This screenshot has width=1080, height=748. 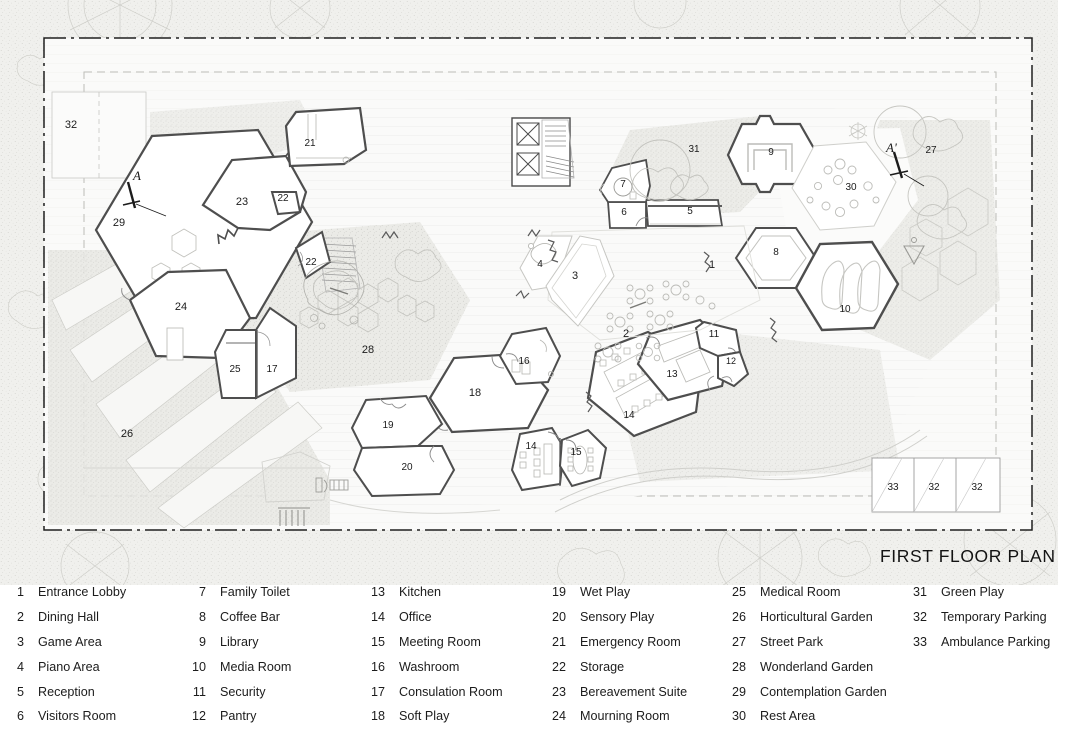 I want to click on room-number-27: 27, so click(x=931, y=150).